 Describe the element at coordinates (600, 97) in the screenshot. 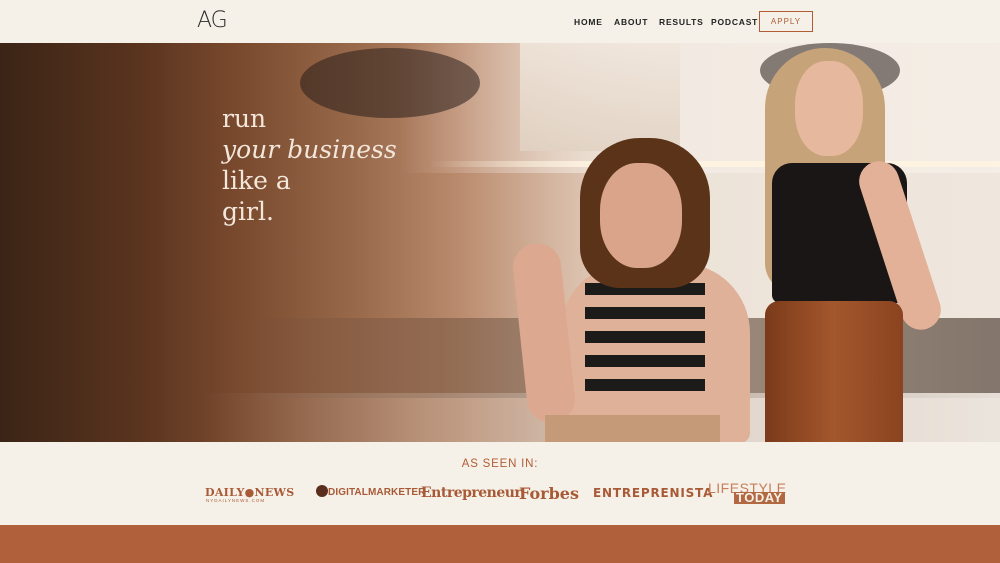

I see `hero-hood` at that location.